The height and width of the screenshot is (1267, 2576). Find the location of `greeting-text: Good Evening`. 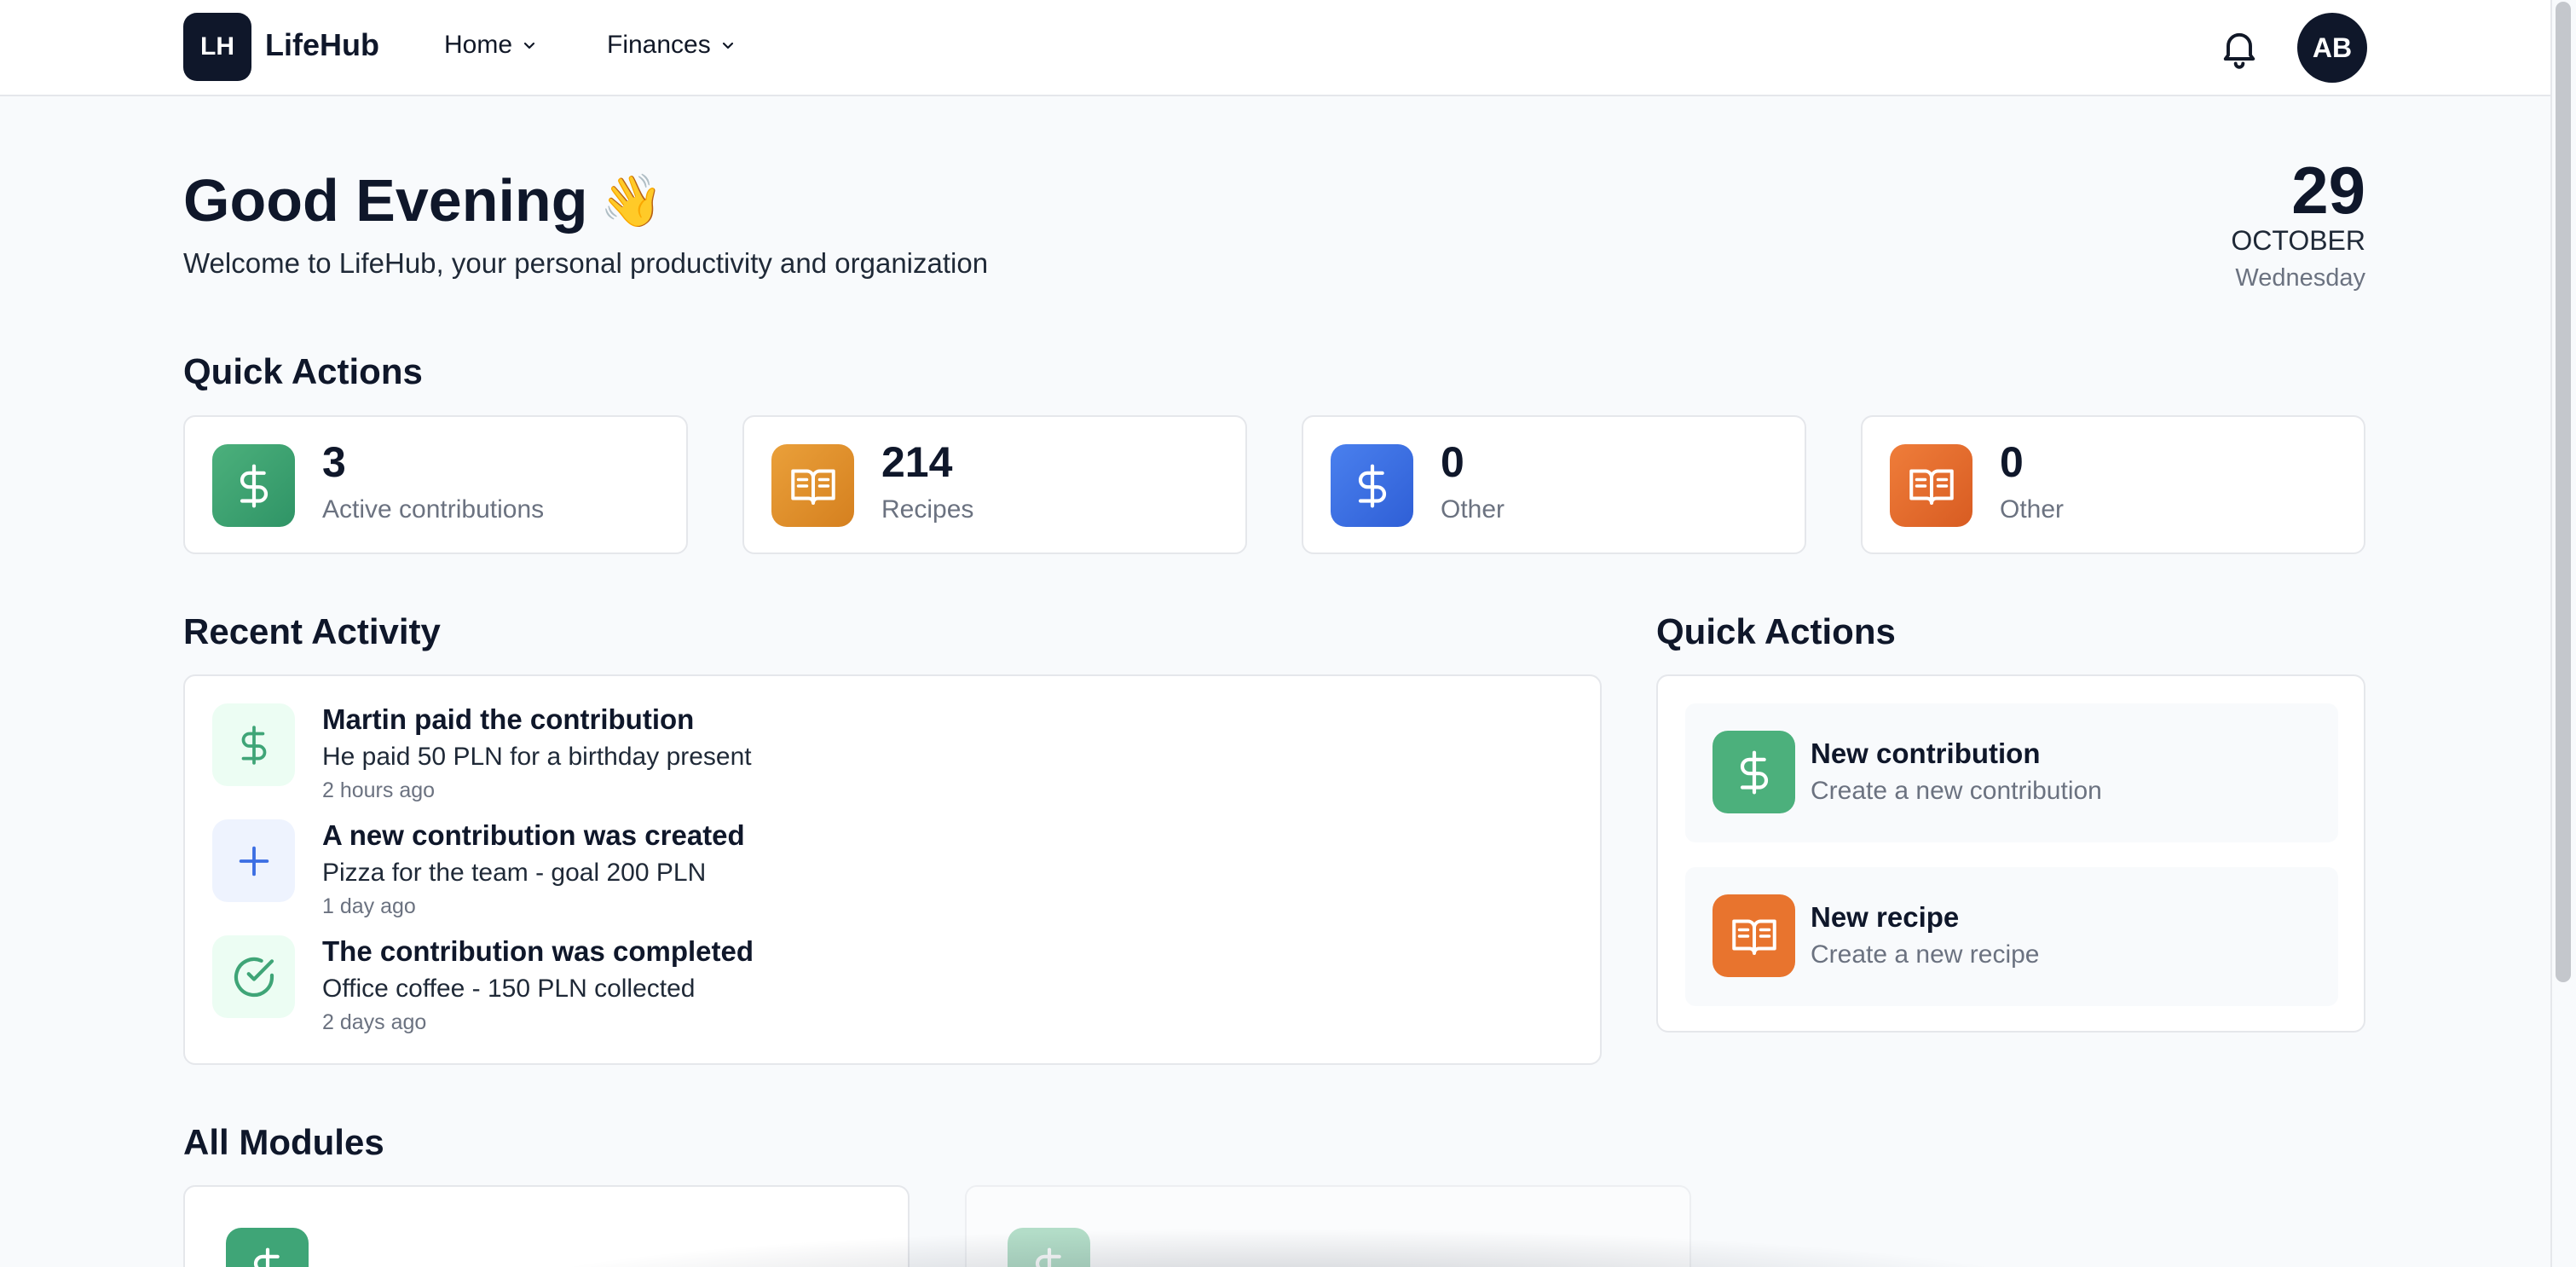

greeting-text: Good Evening is located at coordinates (385, 200).